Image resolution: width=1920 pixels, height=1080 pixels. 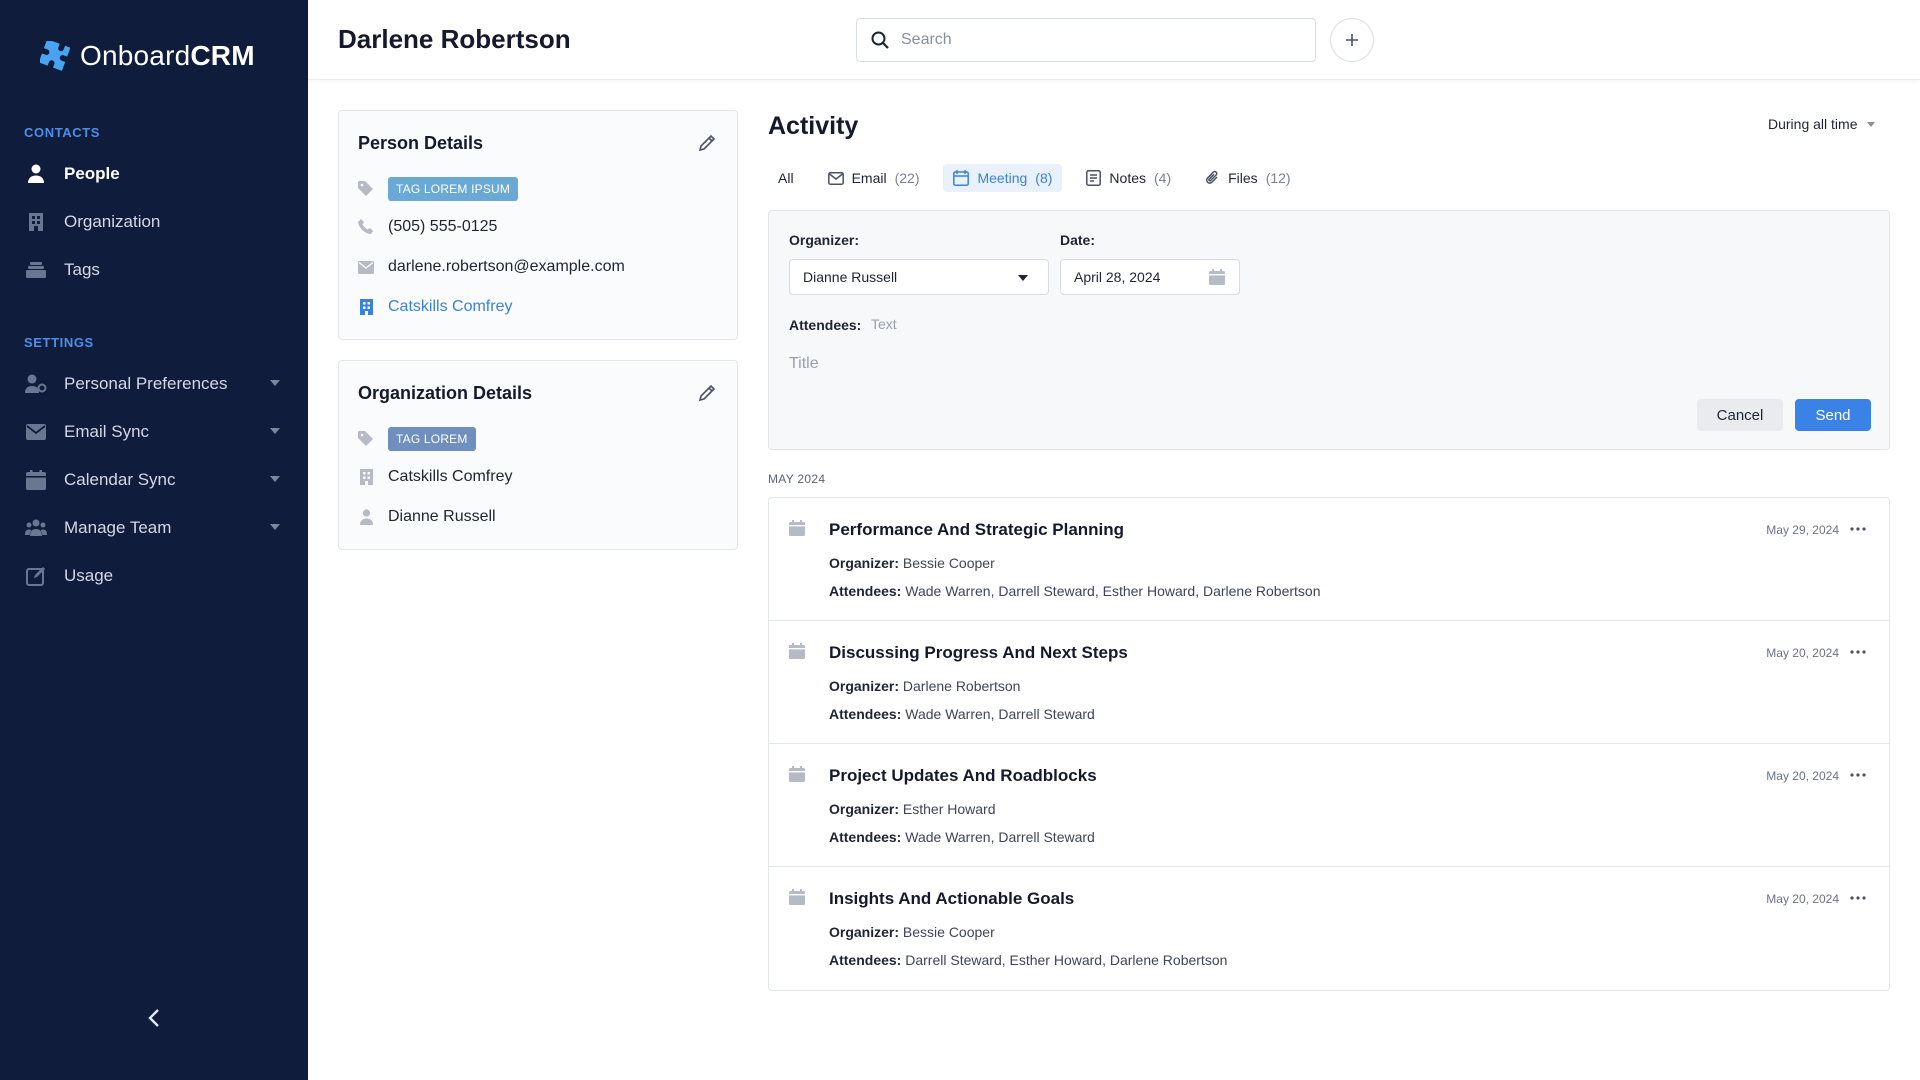 I want to click on user-settings-icon, so click(x=36, y=384).